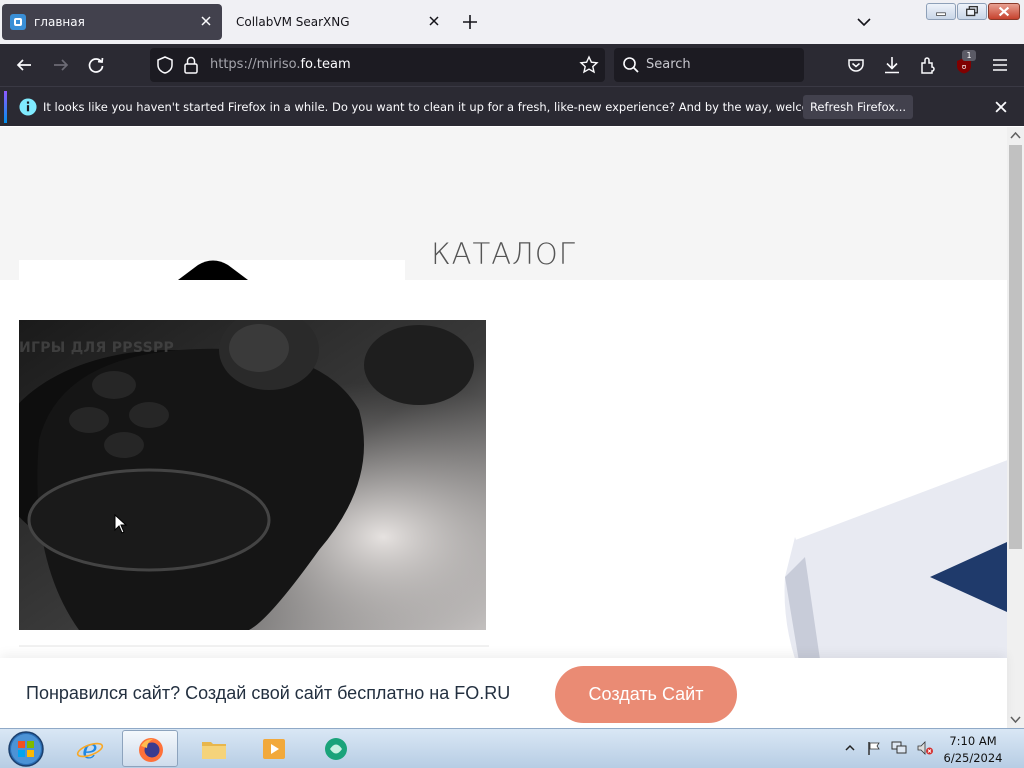 The height and width of the screenshot is (768, 1024). What do you see at coordinates (850, 748) in the screenshot?
I see `show-hidden-icons-icon` at bounding box center [850, 748].